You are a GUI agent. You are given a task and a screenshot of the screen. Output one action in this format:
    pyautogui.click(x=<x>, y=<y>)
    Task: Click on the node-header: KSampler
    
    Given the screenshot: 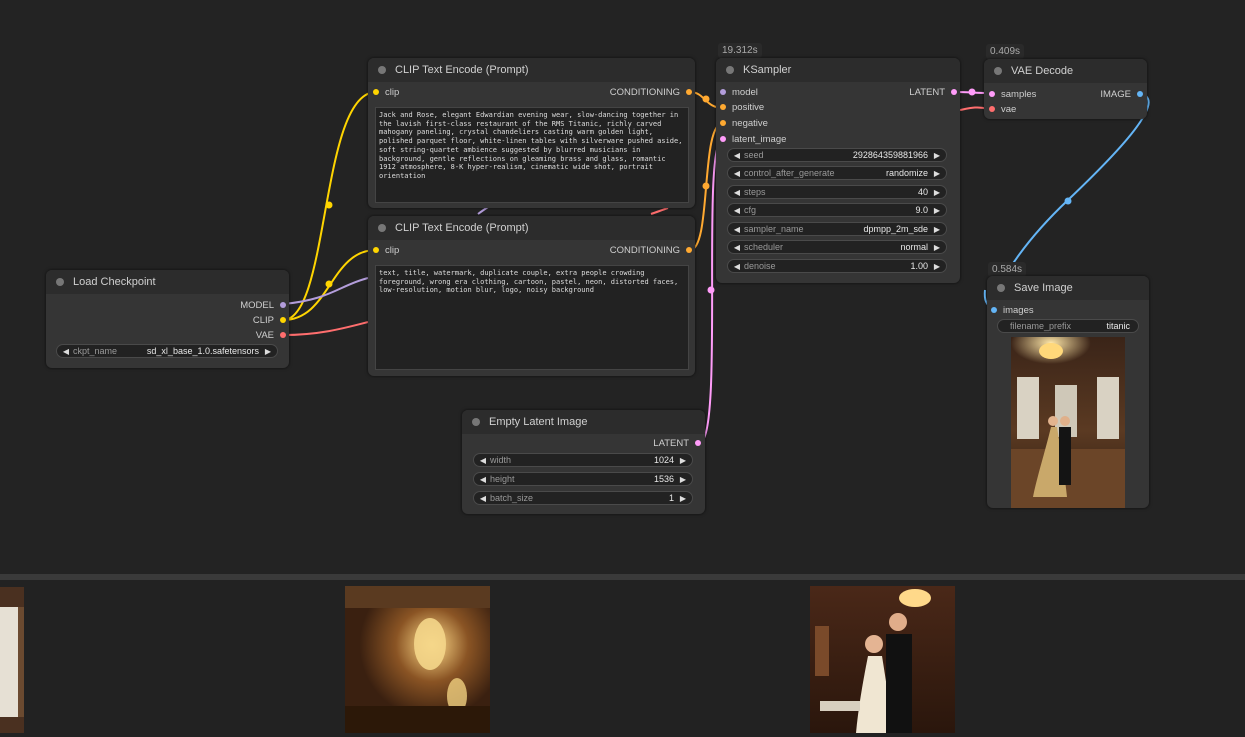 What is the action you would take?
    pyautogui.click(x=838, y=70)
    